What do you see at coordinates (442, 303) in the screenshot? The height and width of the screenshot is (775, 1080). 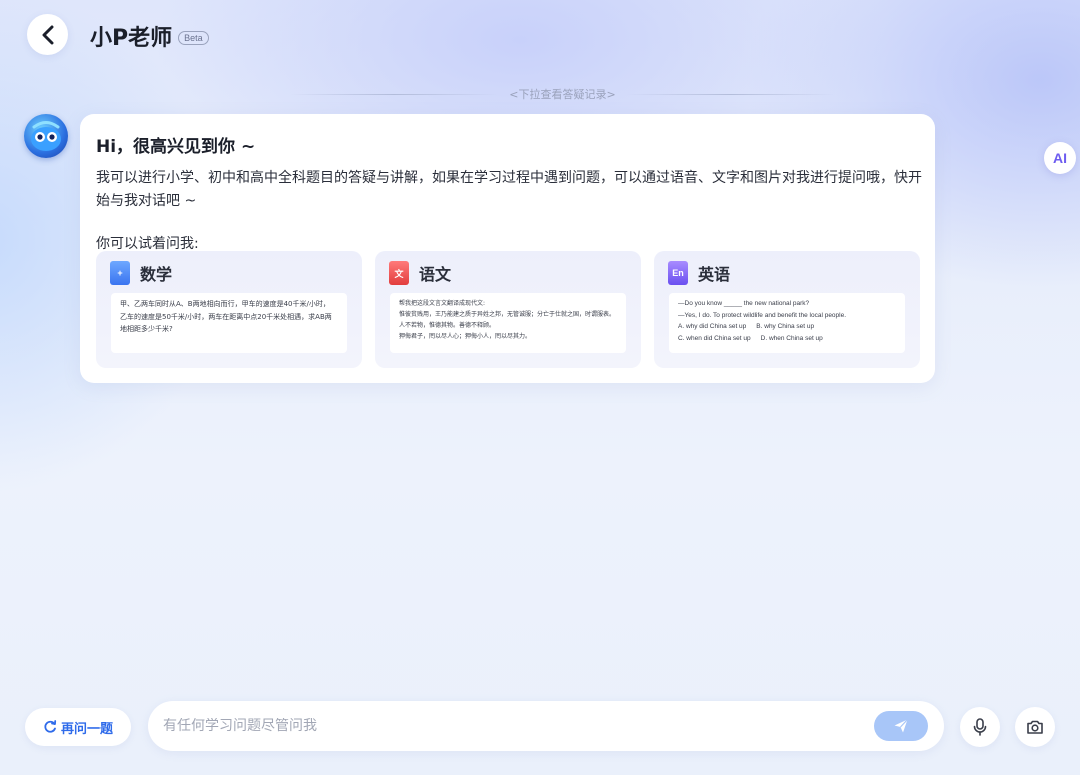 I see `sample-line: 帮我把这段文言文翻译成现代文:` at bounding box center [442, 303].